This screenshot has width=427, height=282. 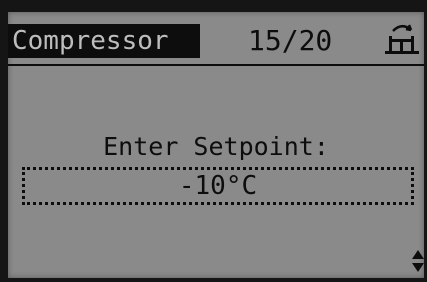 What do you see at coordinates (290, 40) in the screenshot?
I see `page-counter: 15/20` at bounding box center [290, 40].